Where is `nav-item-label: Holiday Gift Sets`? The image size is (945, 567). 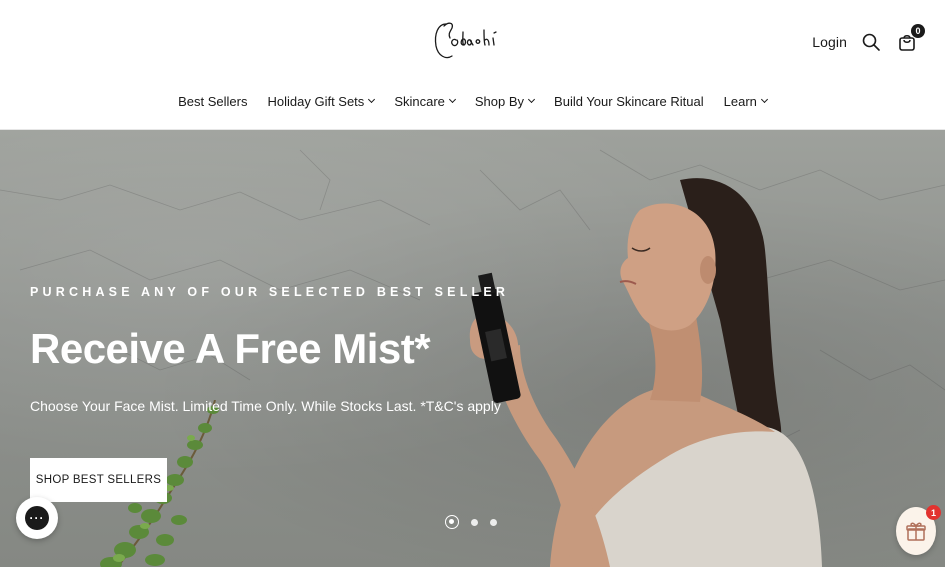
nav-item-label: Holiday Gift Sets is located at coordinates (316, 101).